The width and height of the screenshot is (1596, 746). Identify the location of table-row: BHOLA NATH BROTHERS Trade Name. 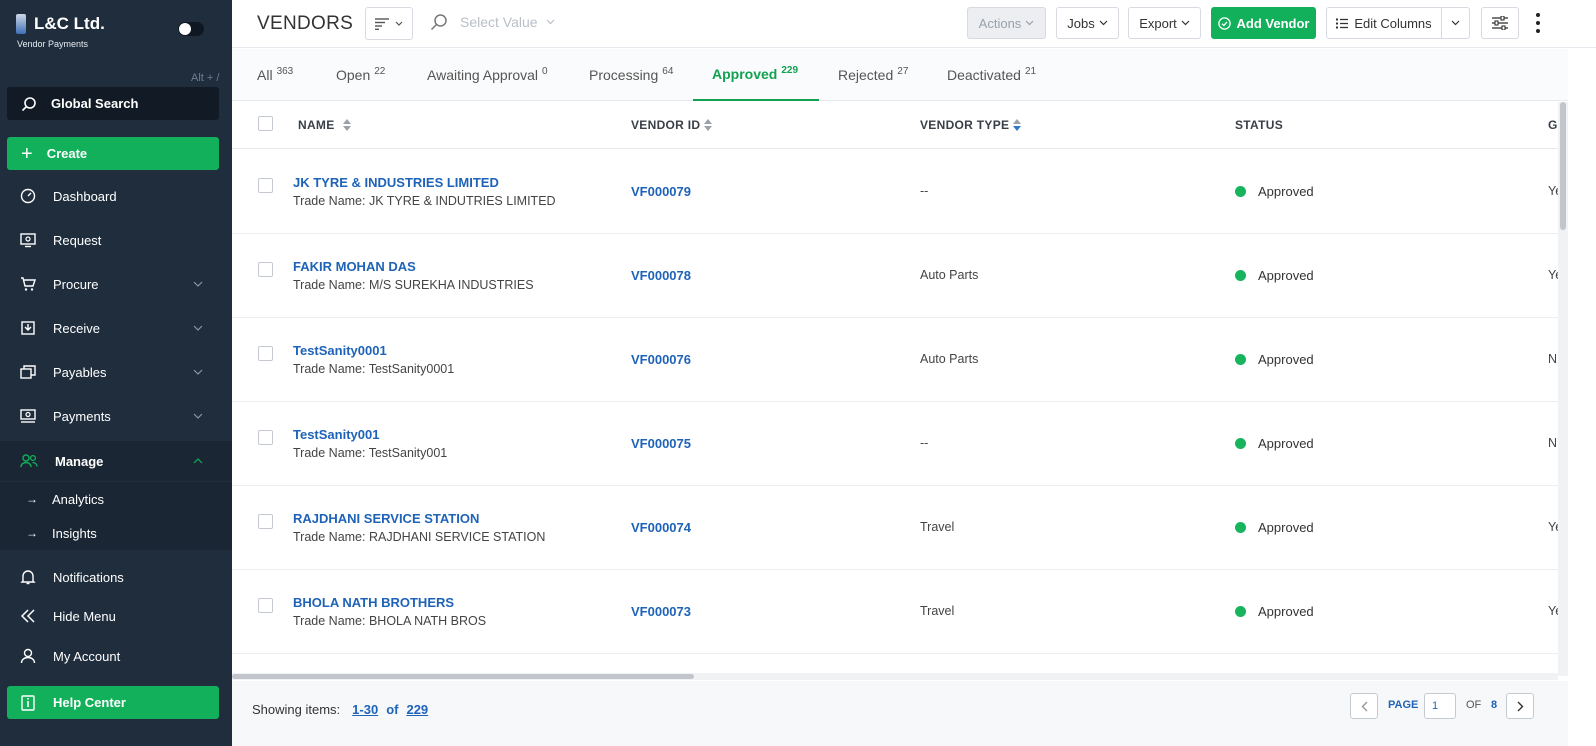
(895, 612).